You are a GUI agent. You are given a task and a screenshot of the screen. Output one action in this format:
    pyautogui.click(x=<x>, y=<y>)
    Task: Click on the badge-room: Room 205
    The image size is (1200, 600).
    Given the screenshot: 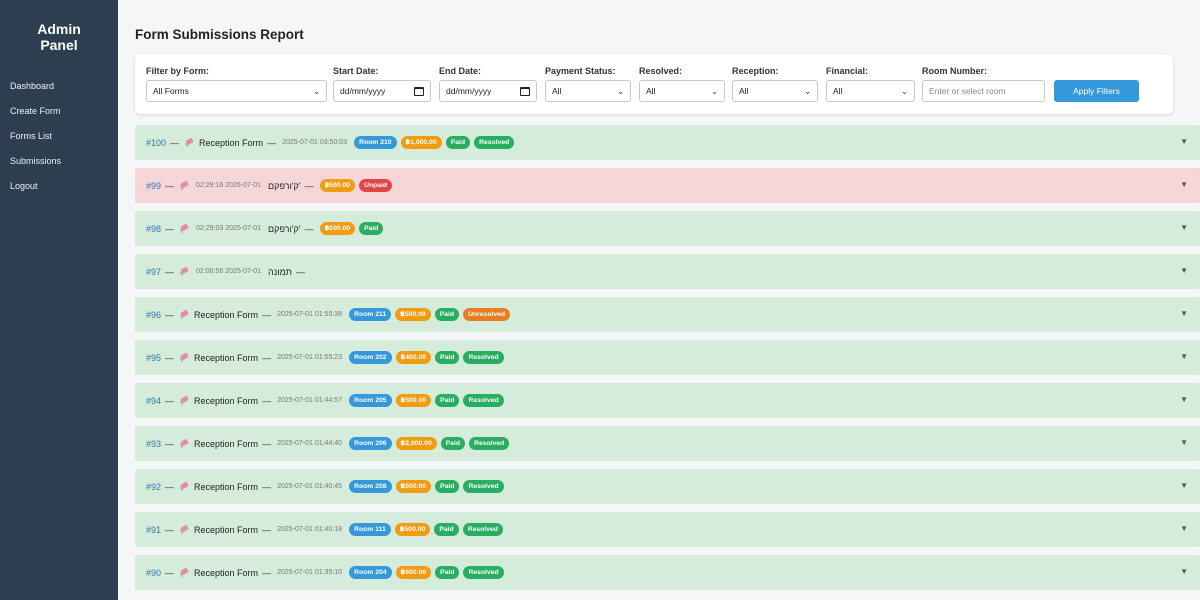 What is the action you would take?
    pyautogui.click(x=370, y=400)
    